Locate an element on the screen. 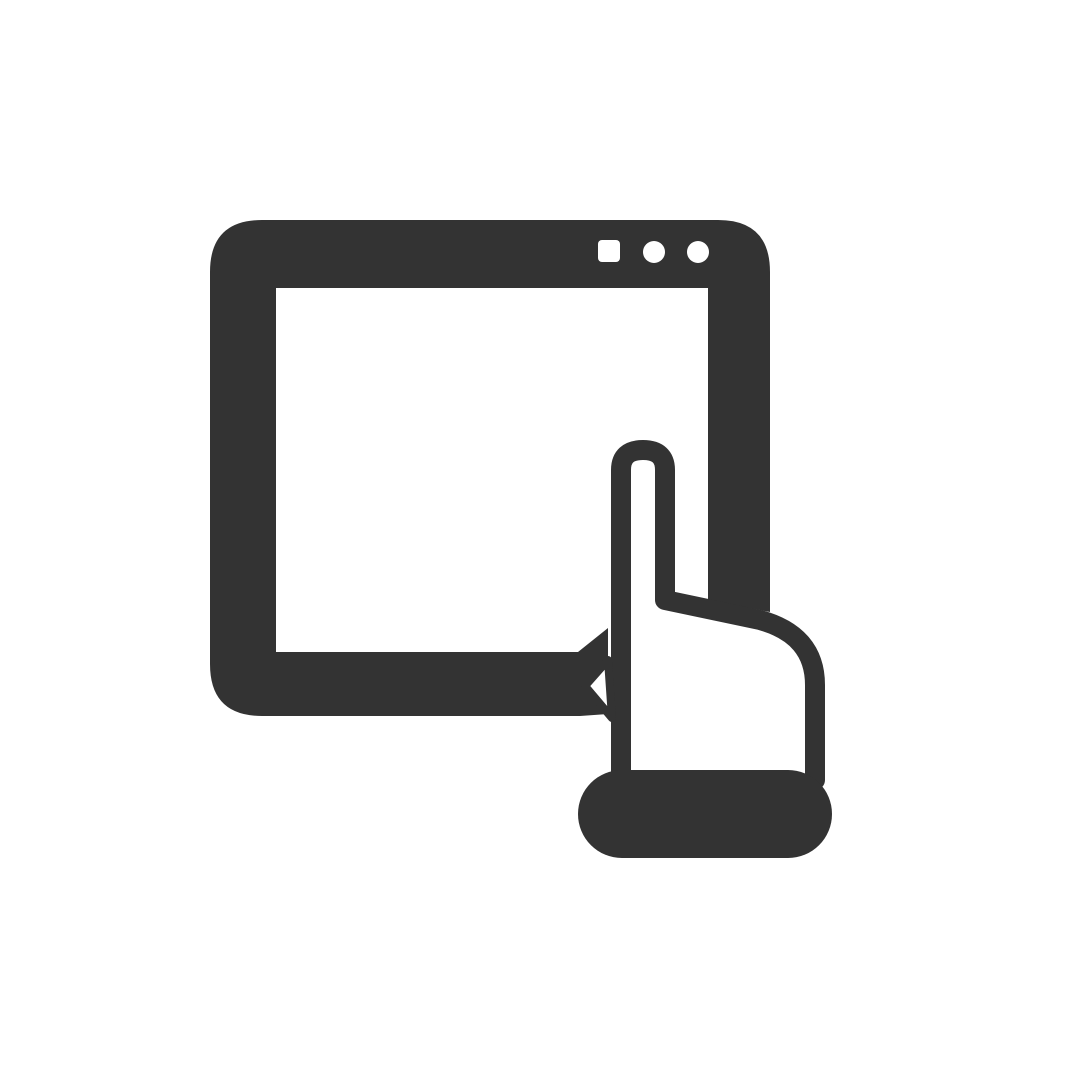 The height and width of the screenshot is (1080, 1080). hand-wrist-band is located at coordinates (705, 814).